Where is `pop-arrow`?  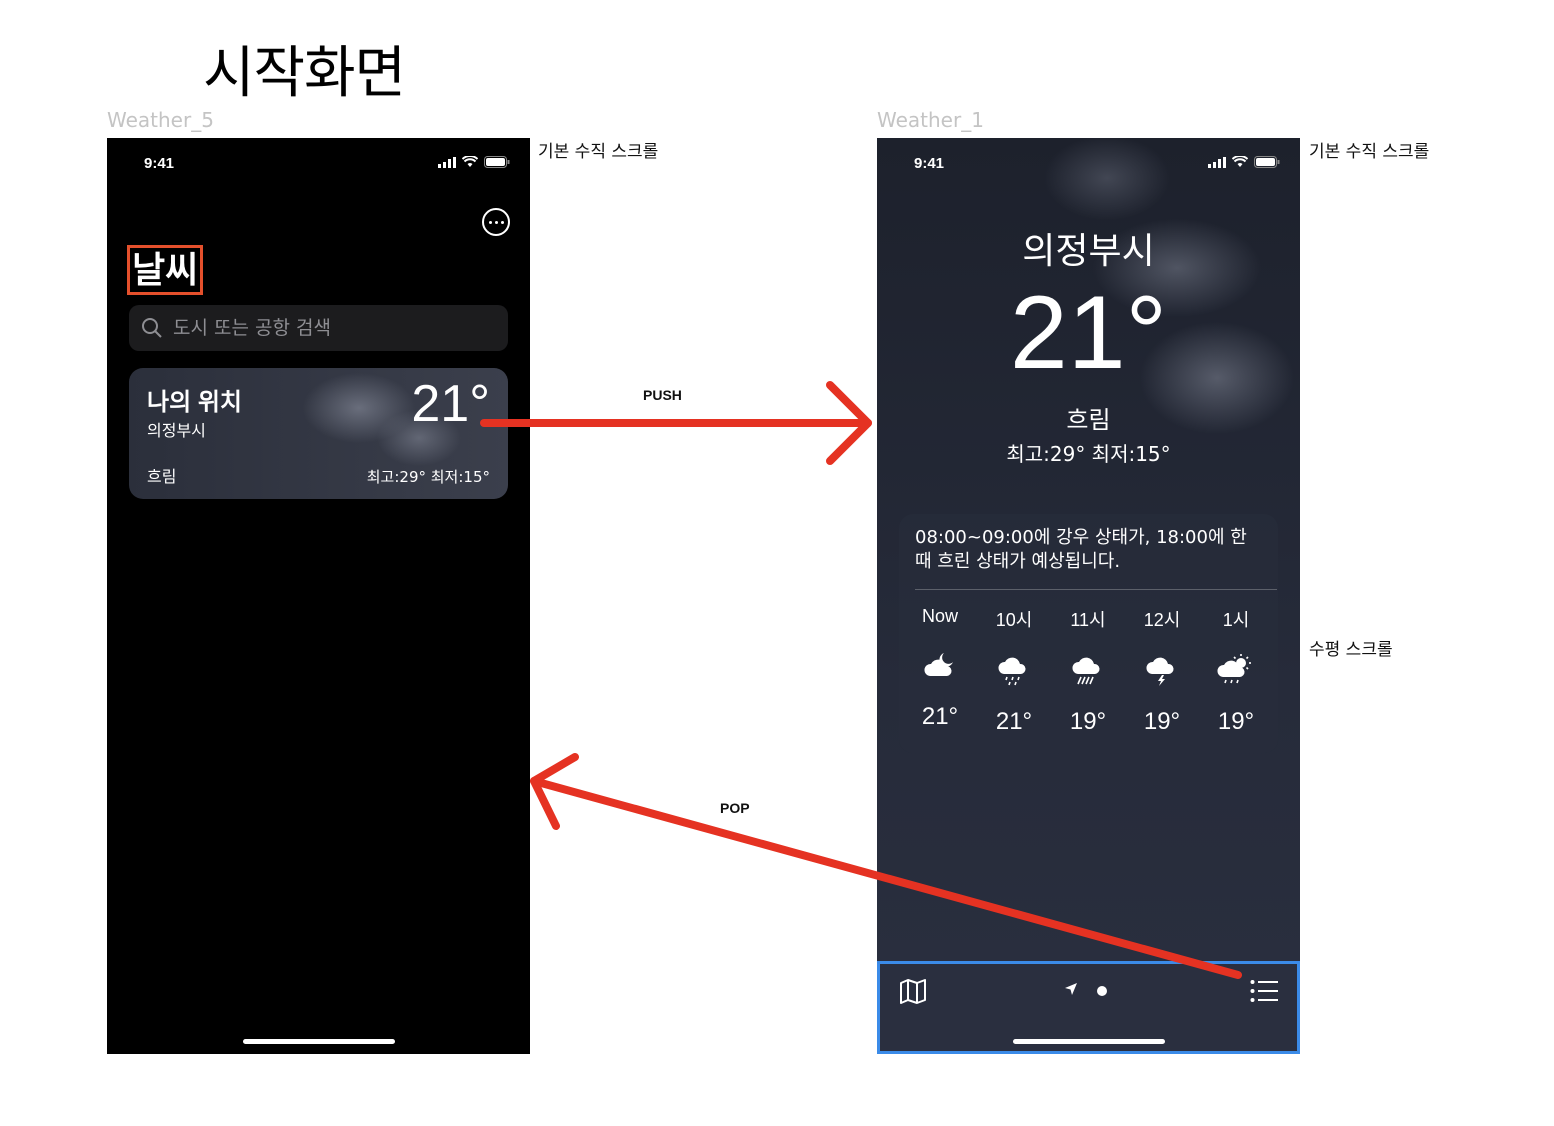 pop-arrow is located at coordinates (886, 866).